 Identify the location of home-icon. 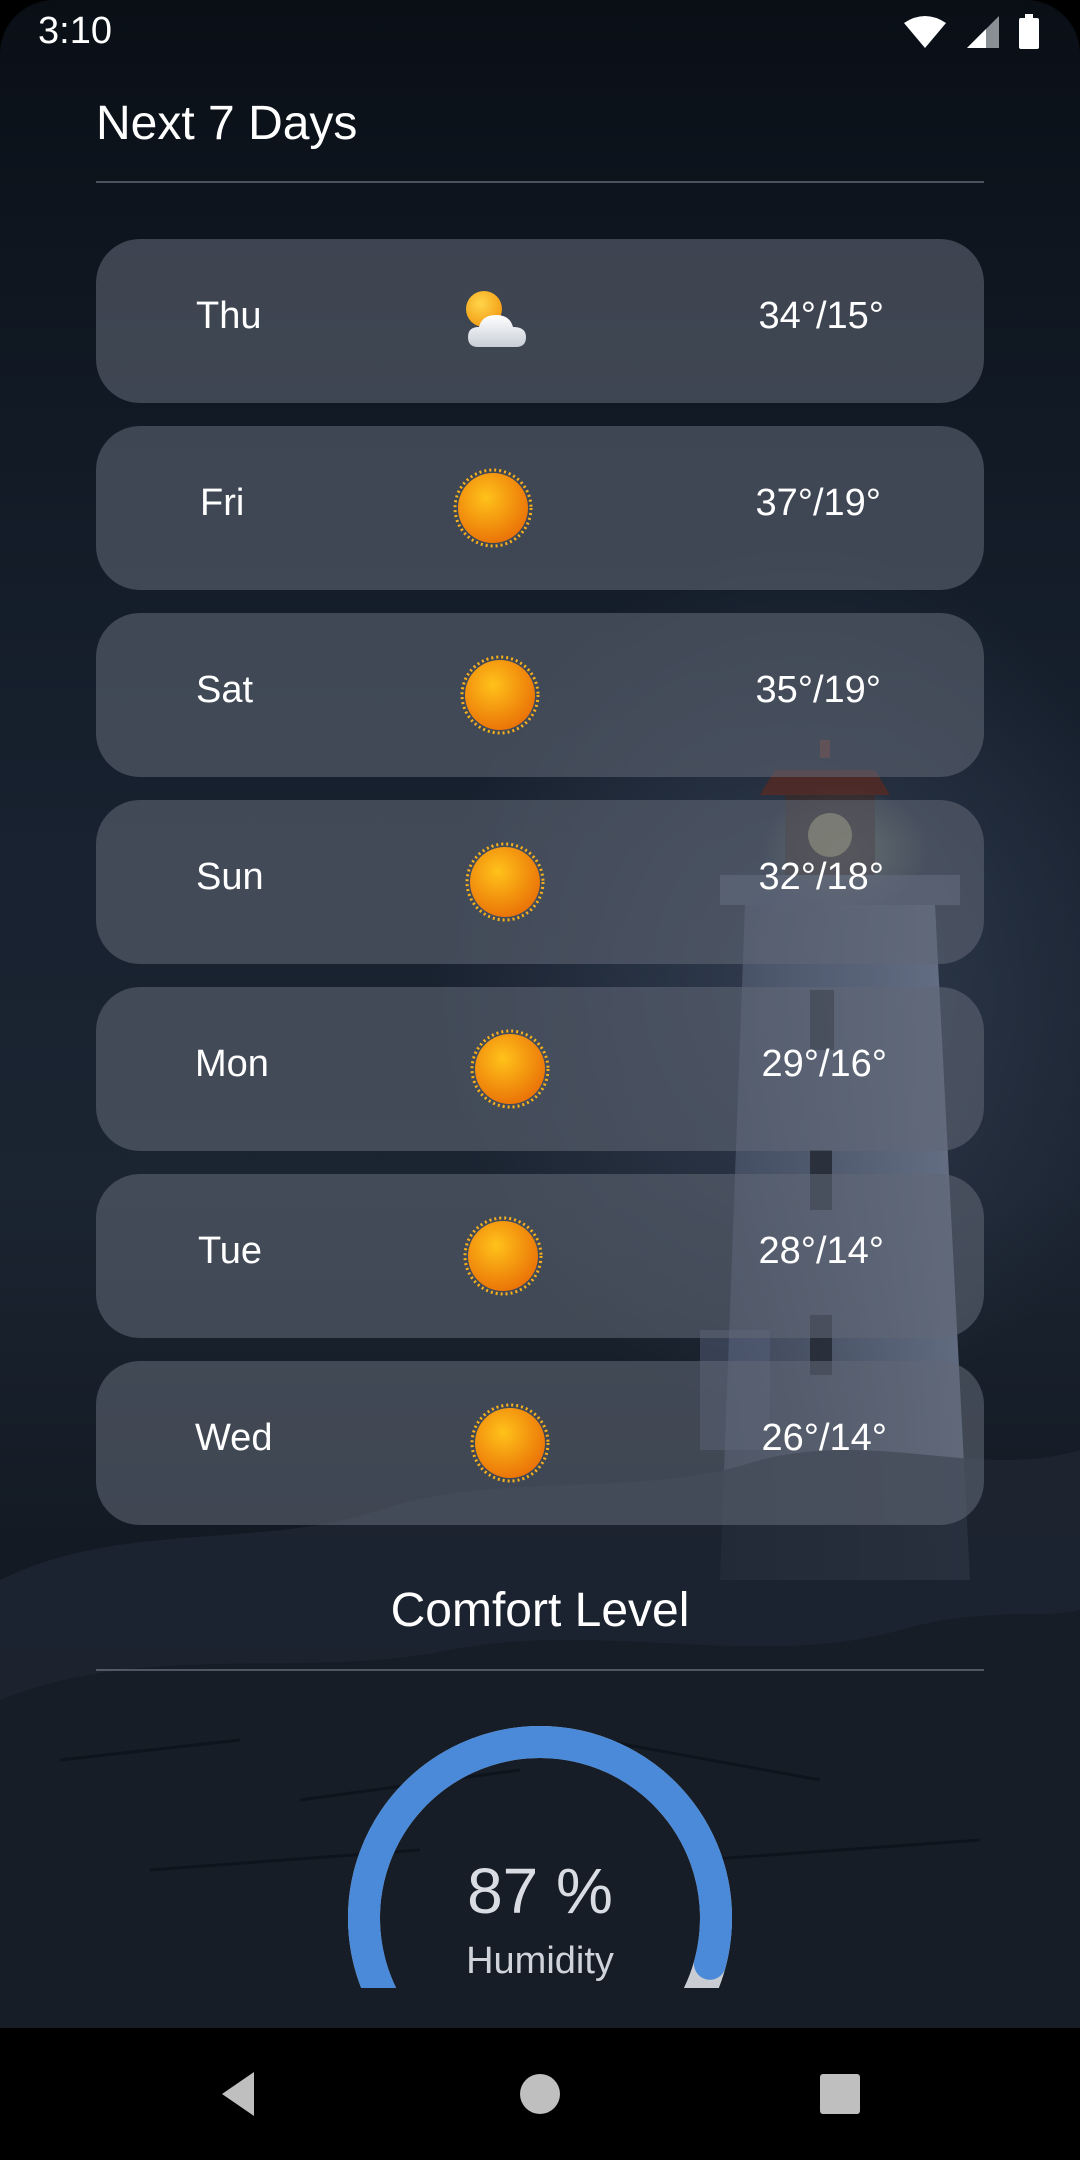
(540, 2094).